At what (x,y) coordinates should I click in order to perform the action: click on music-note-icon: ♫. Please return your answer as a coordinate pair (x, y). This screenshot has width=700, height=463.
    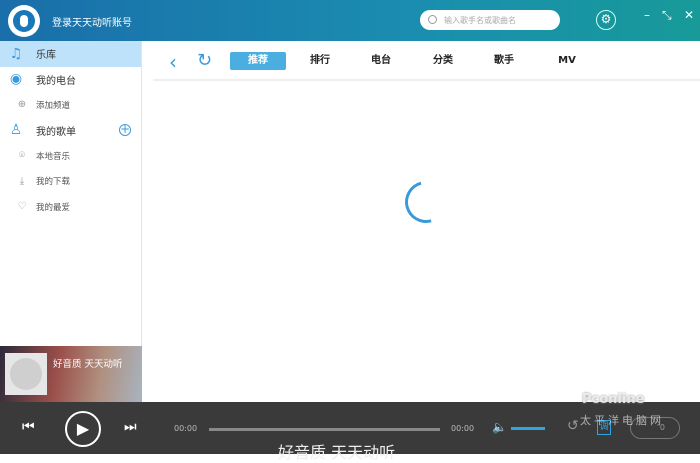
    Looking at the image, I should click on (16, 53).